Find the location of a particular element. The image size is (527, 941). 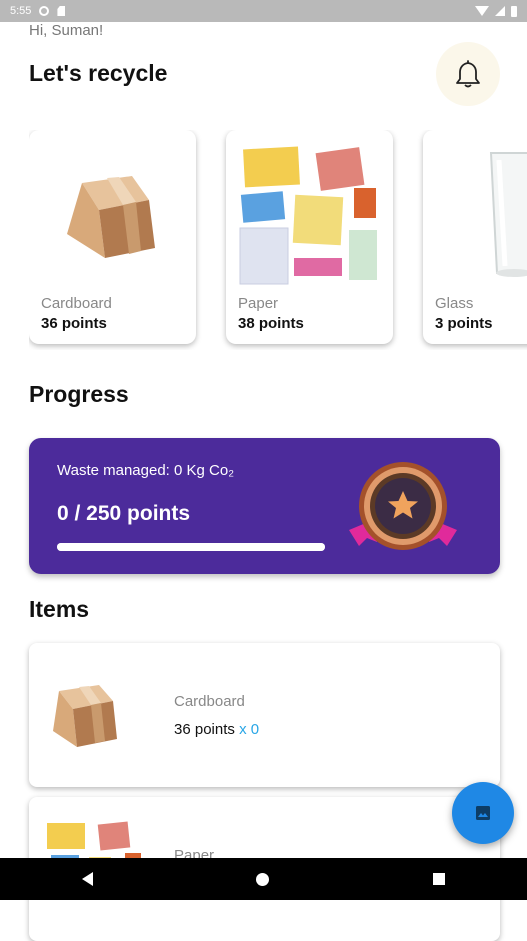

medal-icon is located at coordinates (403, 506).